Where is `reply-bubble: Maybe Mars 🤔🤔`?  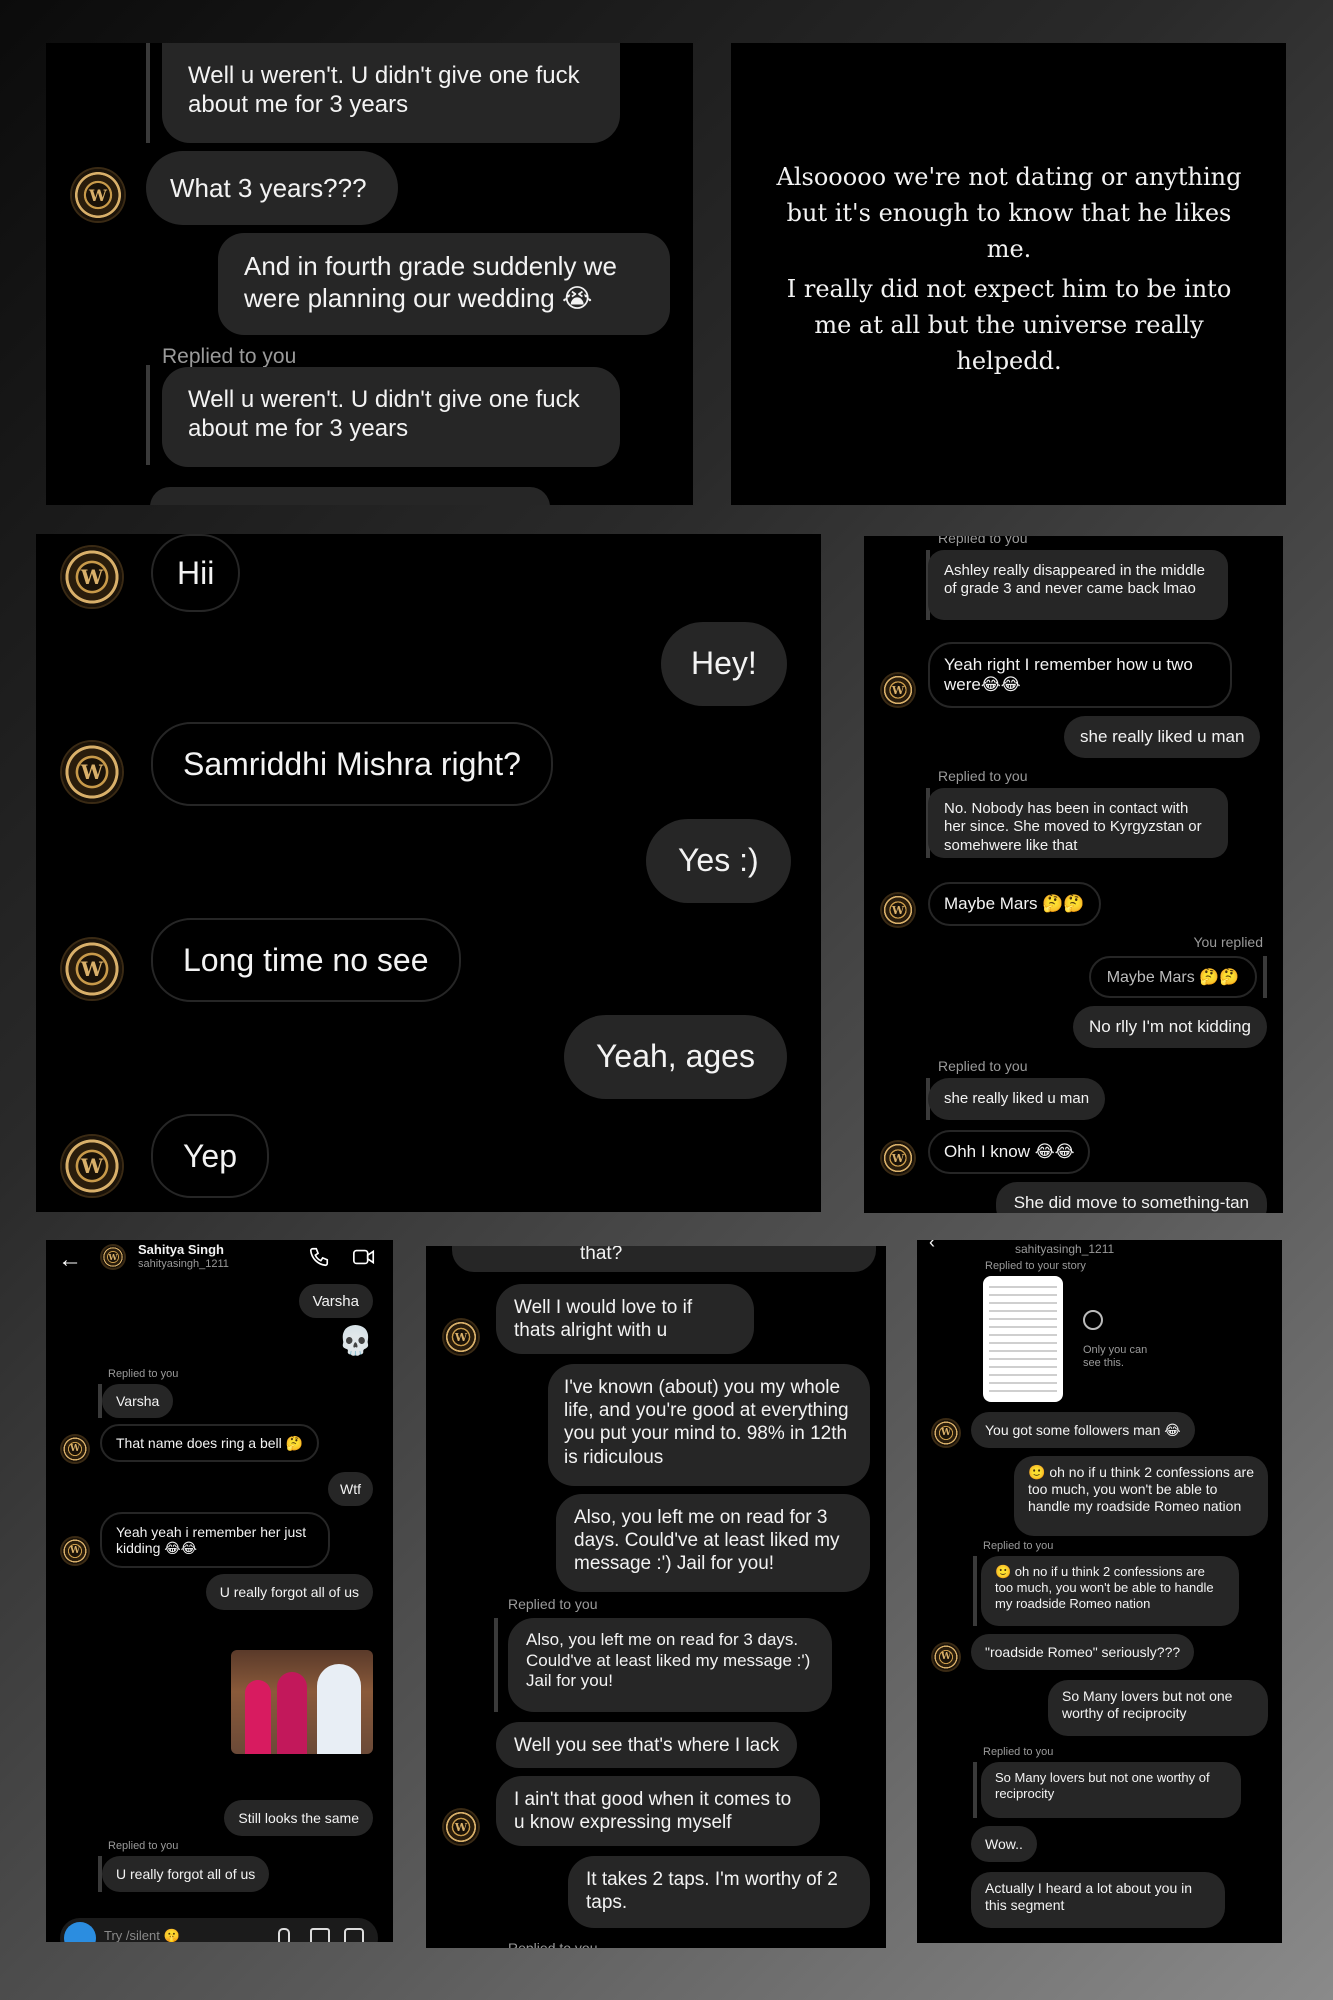
reply-bubble: Maybe Mars 🤔🤔 is located at coordinates (1172, 977).